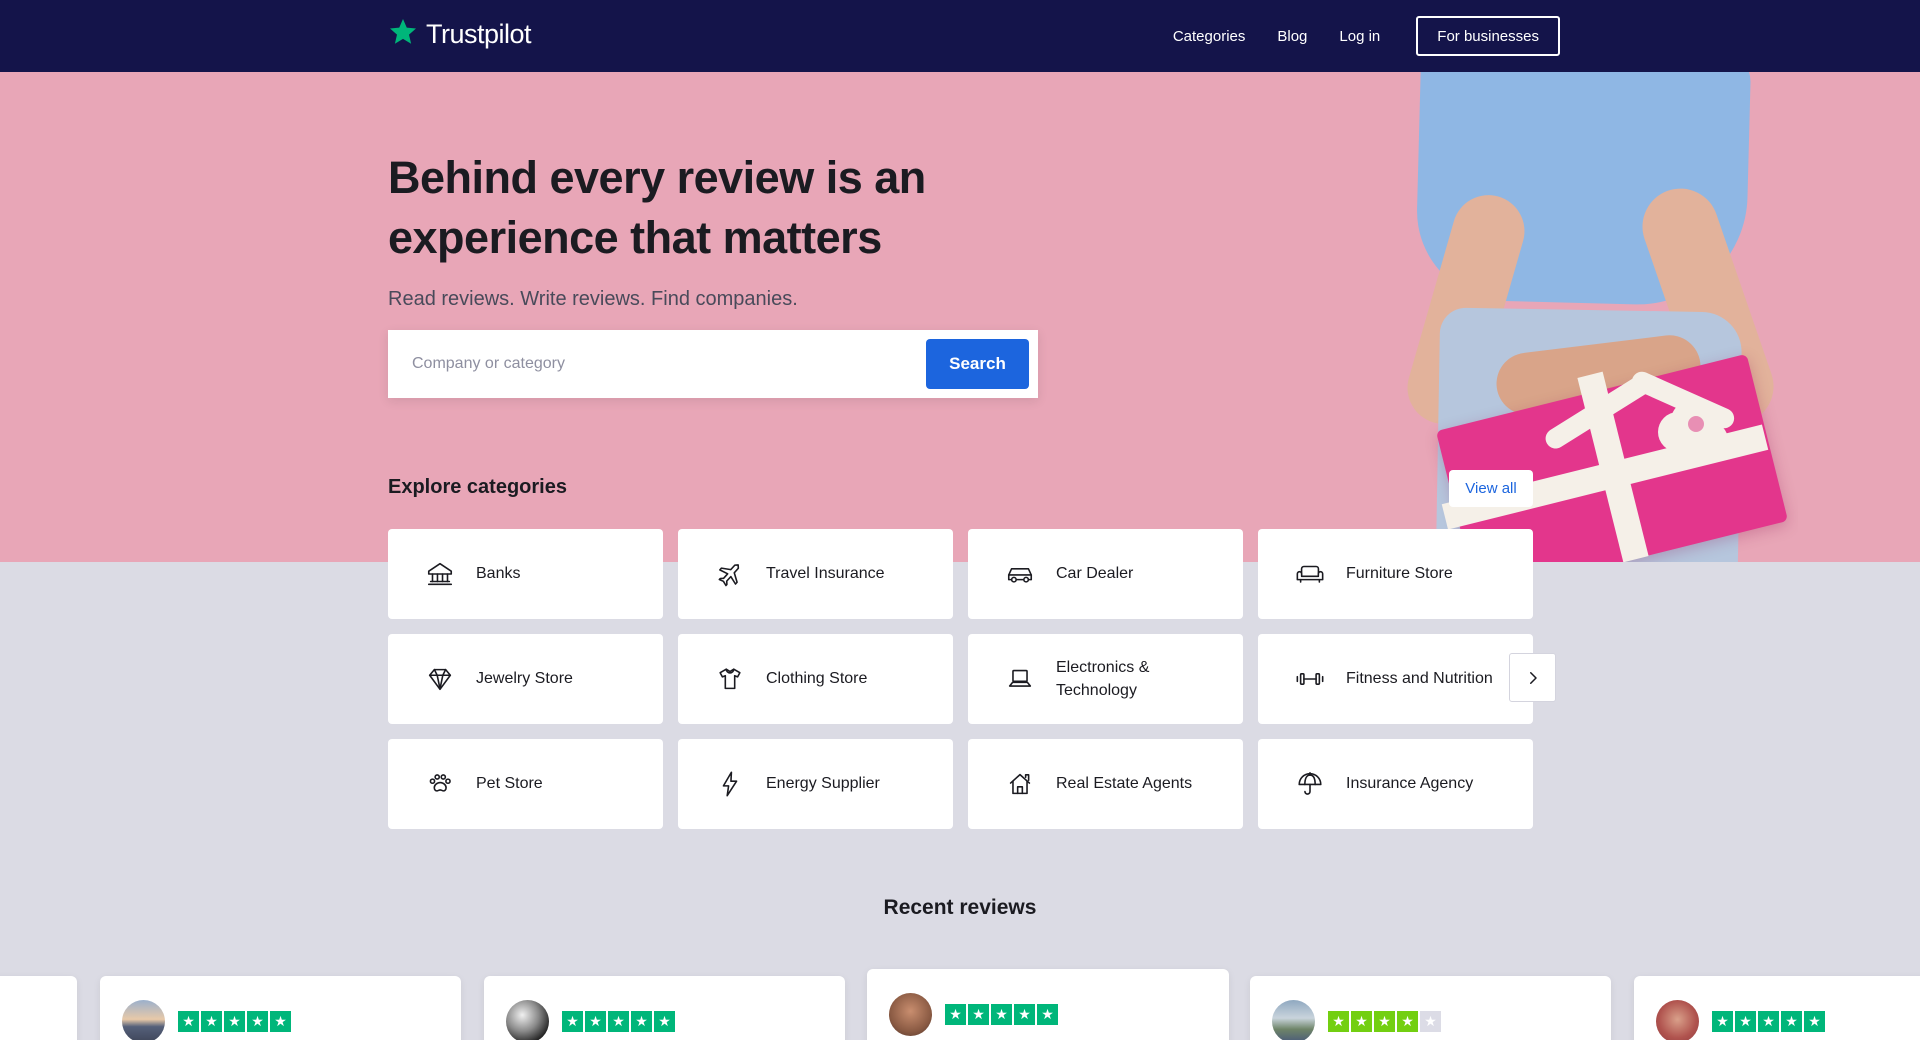 The height and width of the screenshot is (1040, 1920). What do you see at coordinates (1399, 574) in the screenshot?
I see `category-label: Furniture Store` at bounding box center [1399, 574].